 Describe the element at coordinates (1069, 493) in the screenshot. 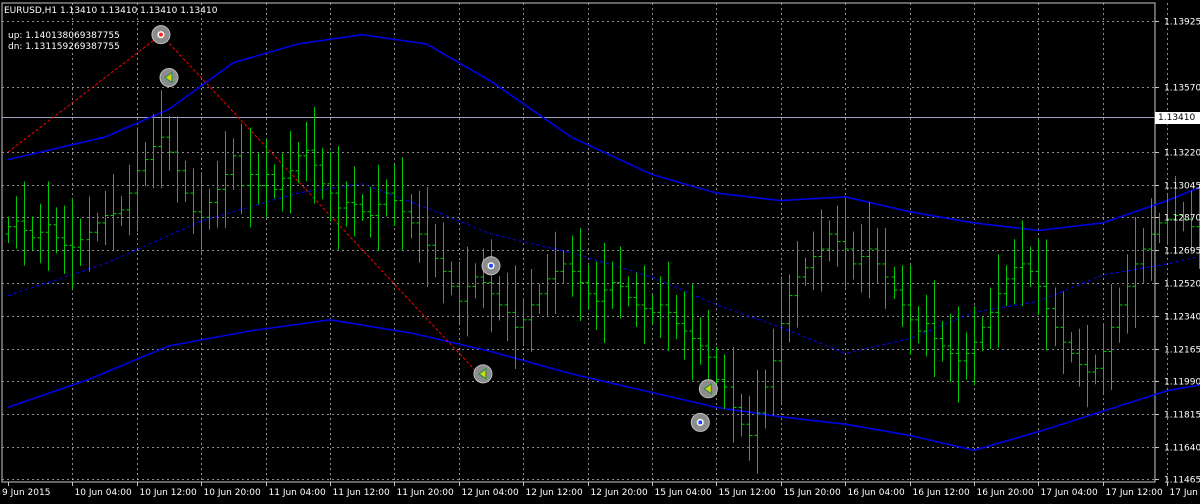

I see `x-tick-label: 17 Jun 04:00` at that location.